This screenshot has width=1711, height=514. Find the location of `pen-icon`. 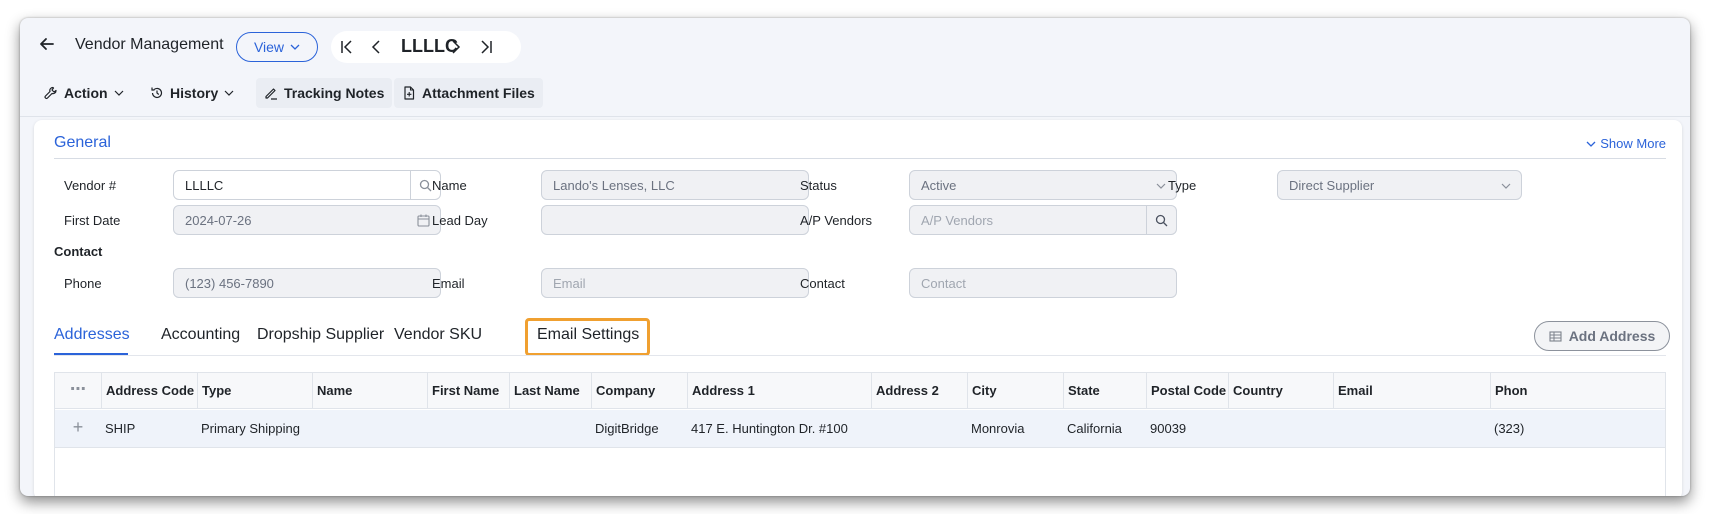

pen-icon is located at coordinates (271, 94).